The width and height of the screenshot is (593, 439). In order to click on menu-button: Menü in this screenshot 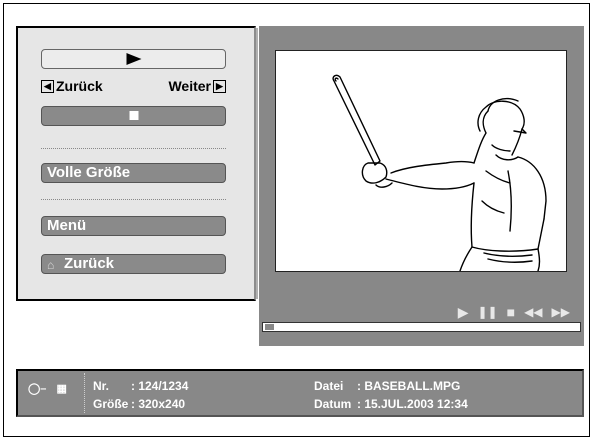, I will do `click(133, 226)`.